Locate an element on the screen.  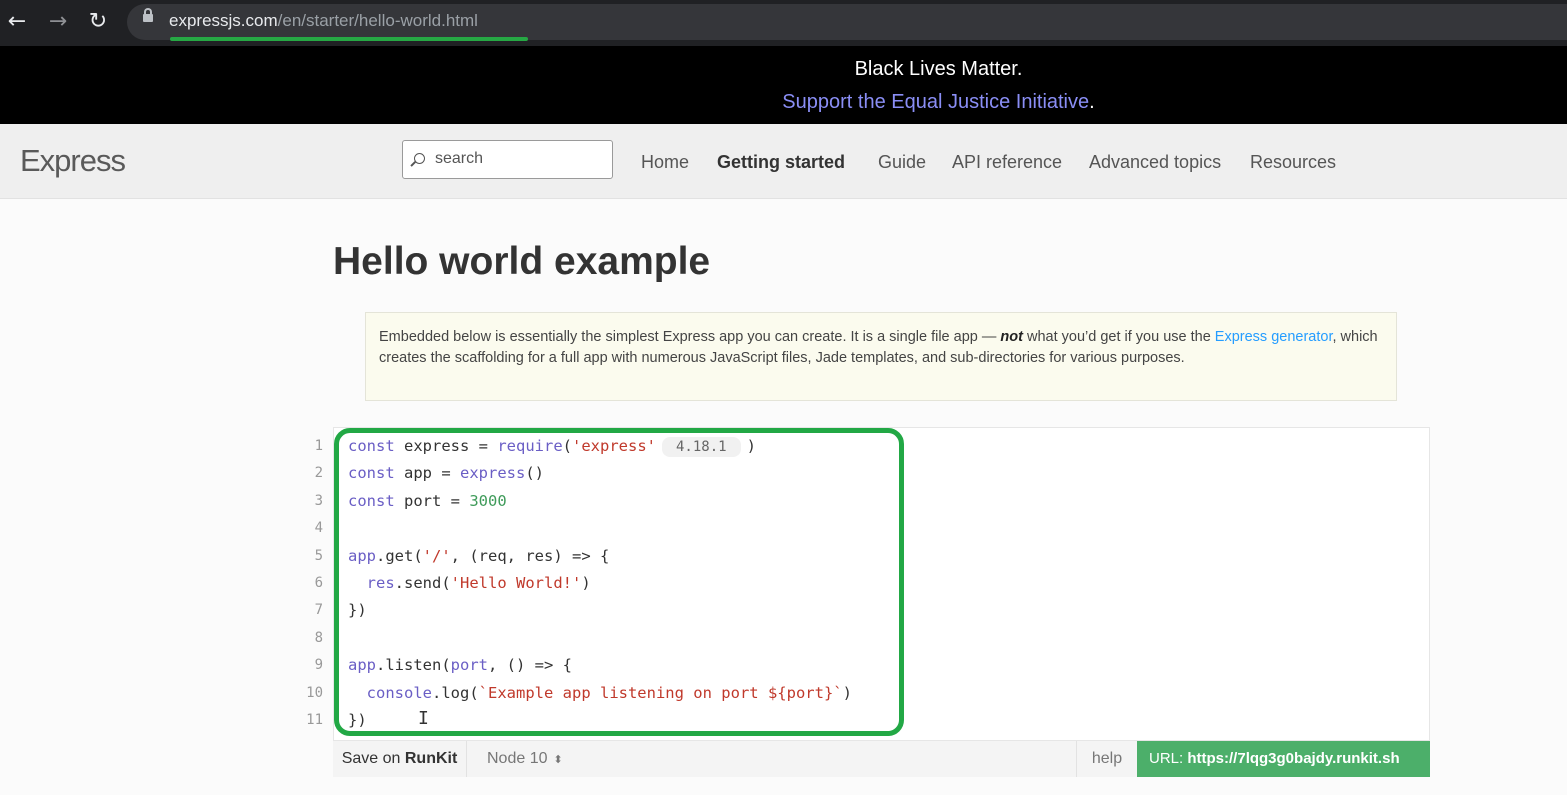
line-number: 10 is located at coordinates (314, 692).